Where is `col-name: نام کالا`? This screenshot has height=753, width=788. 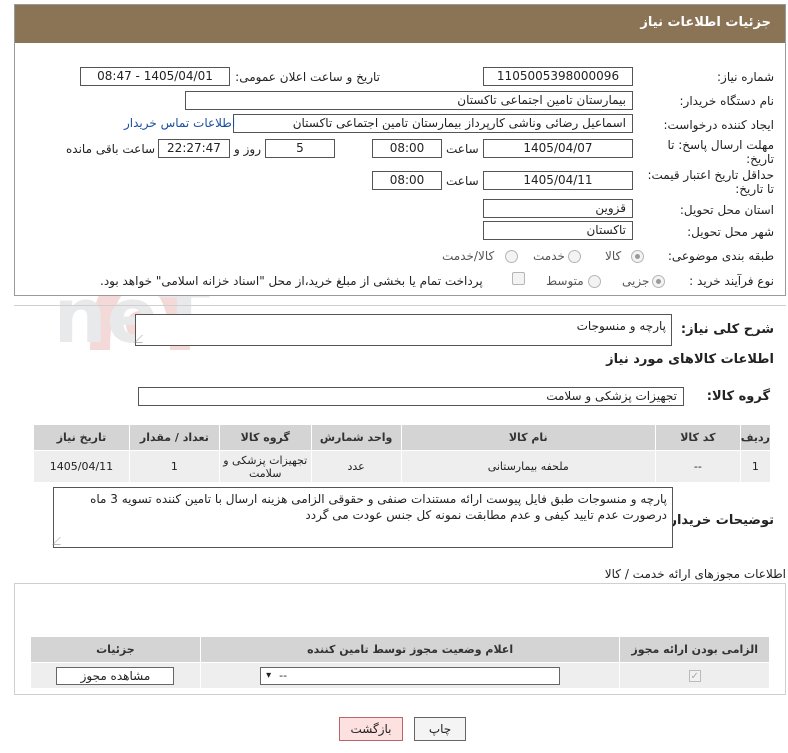
col-name: نام کالا is located at coordinates (528, 437).